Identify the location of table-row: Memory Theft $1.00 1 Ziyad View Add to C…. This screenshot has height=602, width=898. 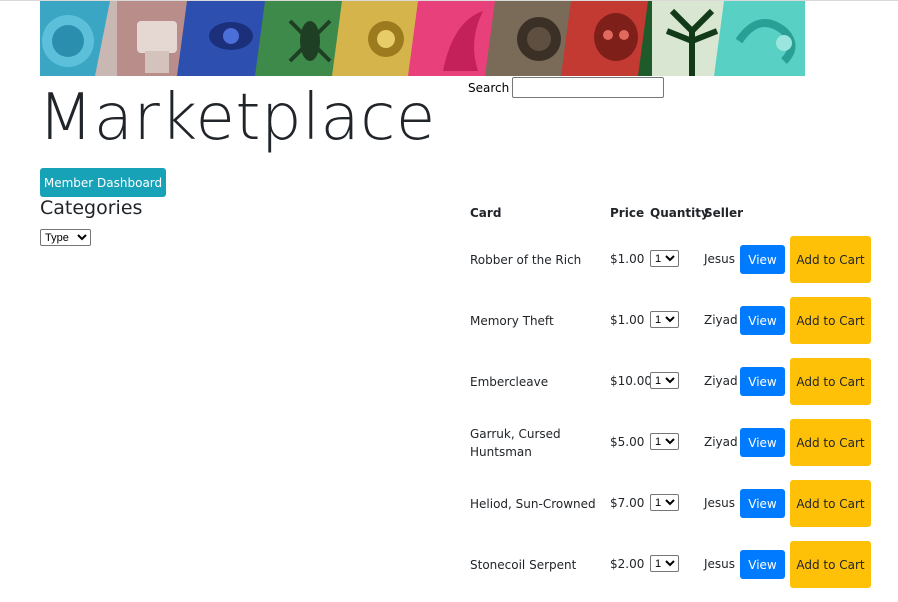
(449, 320).